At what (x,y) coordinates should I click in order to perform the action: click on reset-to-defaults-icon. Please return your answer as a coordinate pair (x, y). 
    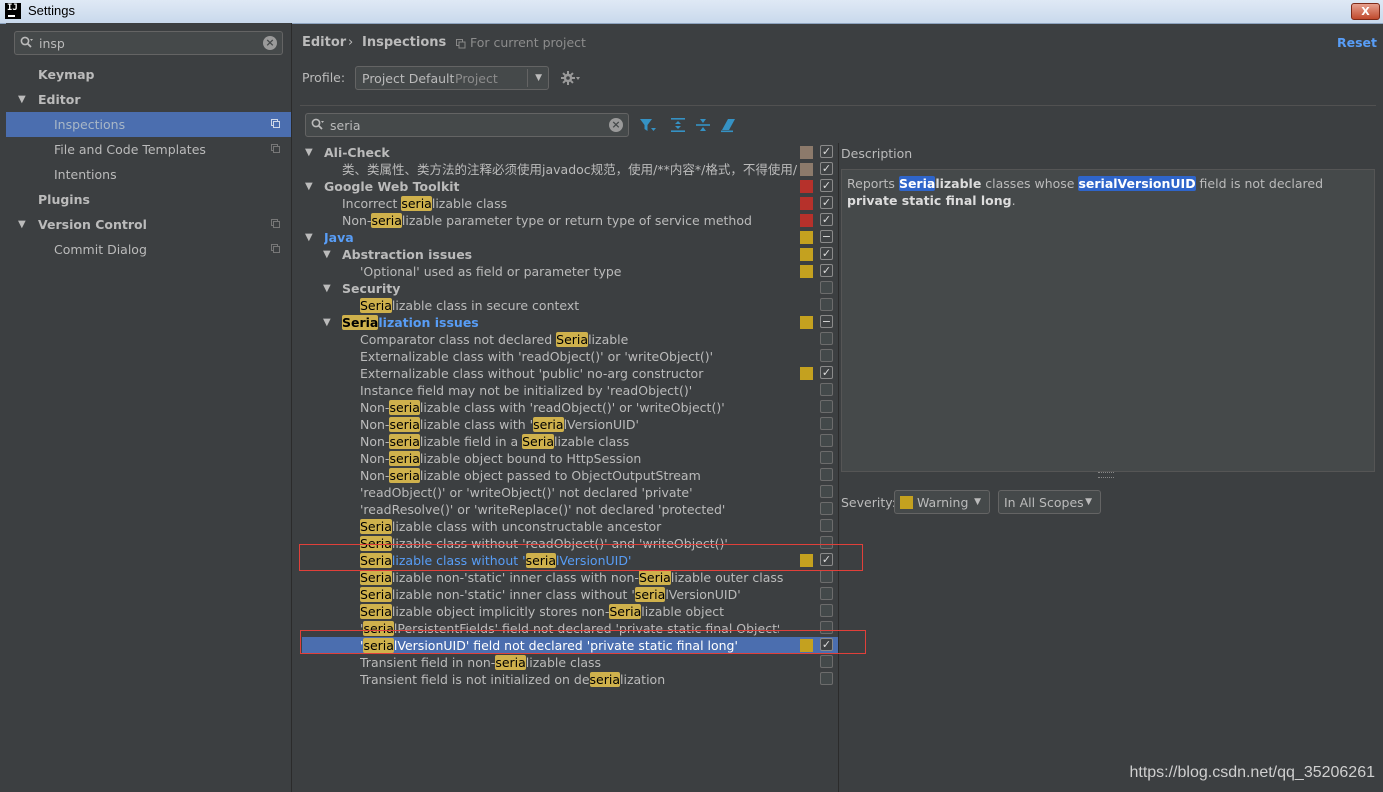
    Looking at the image, I should click on (728, 125).